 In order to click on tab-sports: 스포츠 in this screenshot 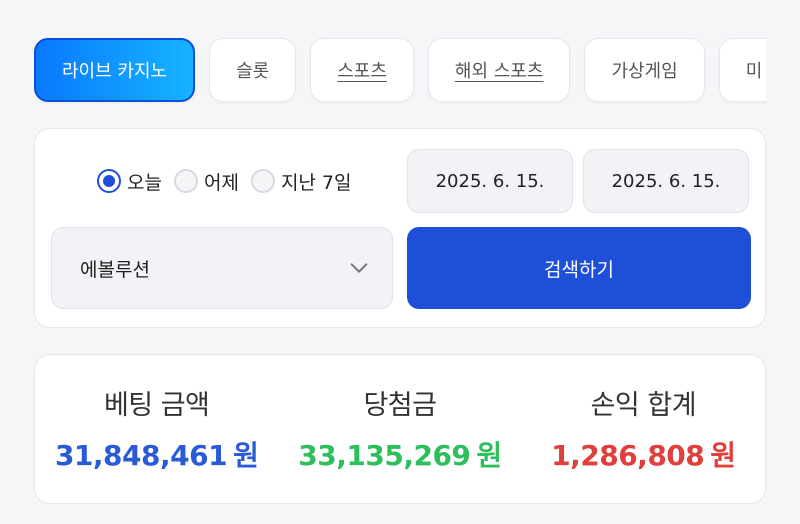, I will do `click(362, 70)`.